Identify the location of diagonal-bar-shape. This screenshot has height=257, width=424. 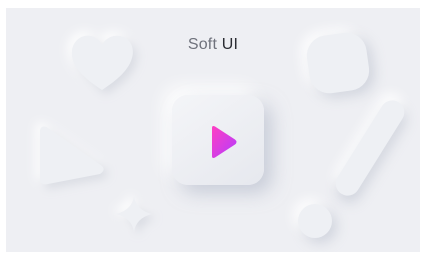
(370, 148).